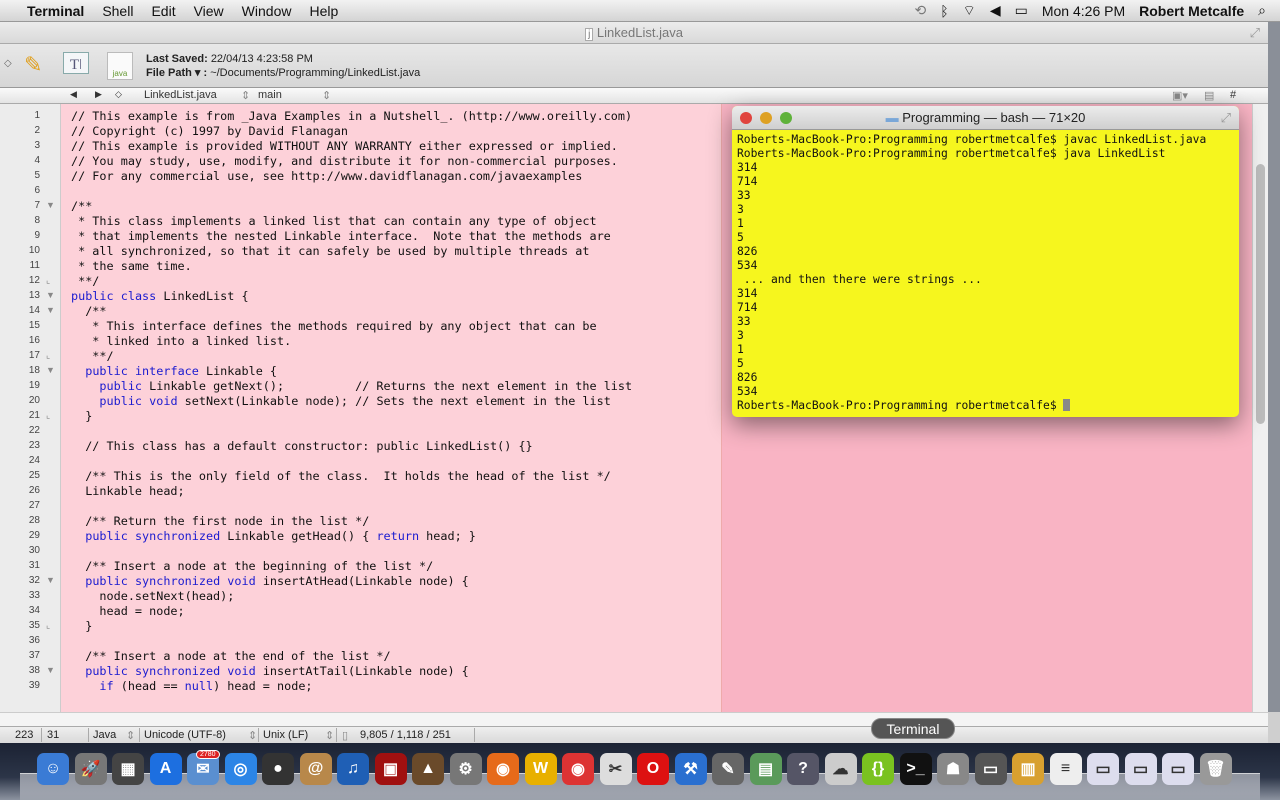 This screenshot has width=1280, height=800. I want to click on battery-icon: ▭, so click(1021, 10).